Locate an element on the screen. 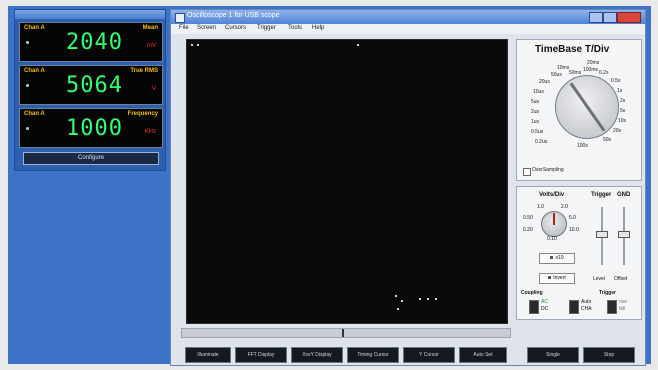 The width and height of the screenshot is (658, 370). coupling-switch is located at coordinates (534, 307).